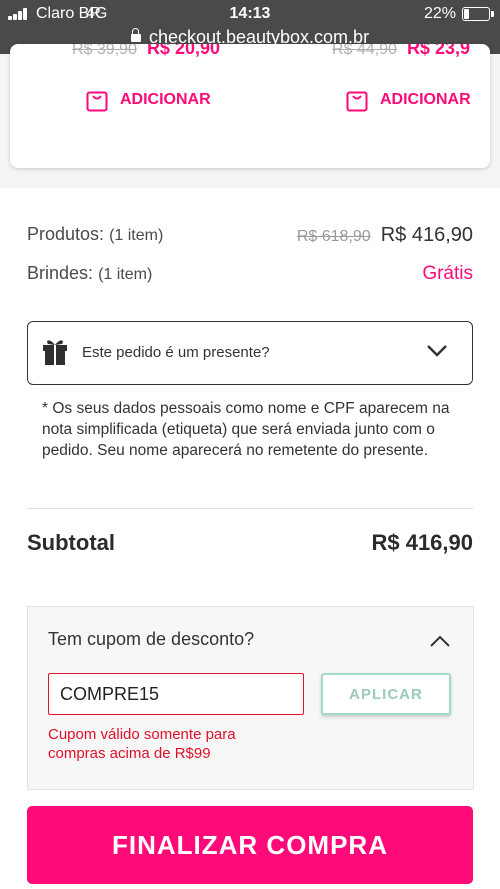 The image size is (500, 889). What do you see at coordinates (250, 276) in the screenshot?
I see `gifts-summary-row: Brindes: (1 item) Grátis` at bounding box center [250, 276].